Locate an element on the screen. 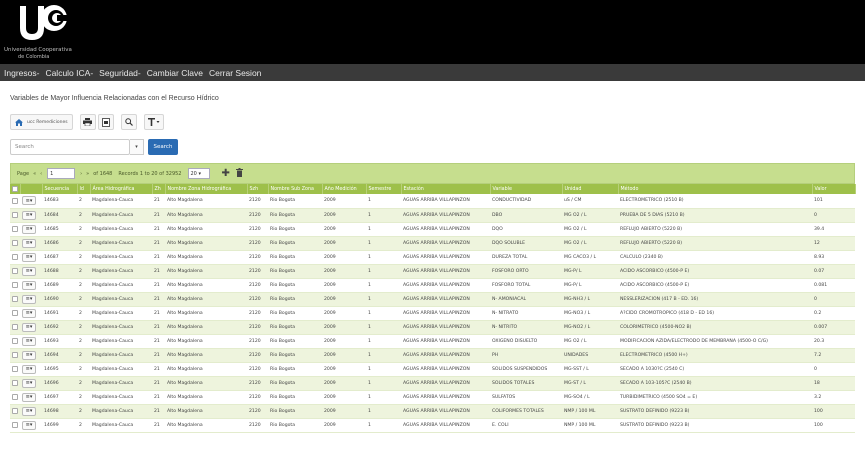 The width and height of the screenshot is (865, 452). delete-record-icon is located at coordinates (239, 173).